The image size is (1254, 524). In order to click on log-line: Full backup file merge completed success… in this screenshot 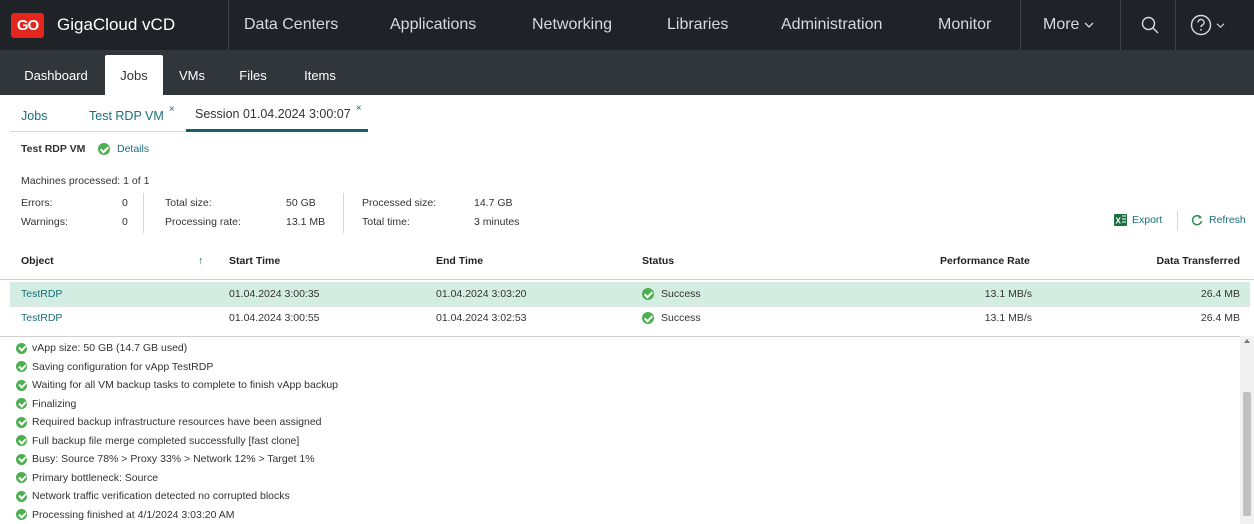, I will do `click(157, 441)`.